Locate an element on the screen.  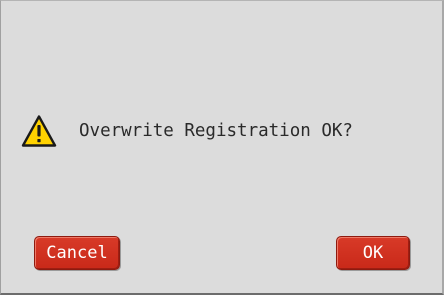
cancel-button: Cancel is located at coordinates (77, 253).